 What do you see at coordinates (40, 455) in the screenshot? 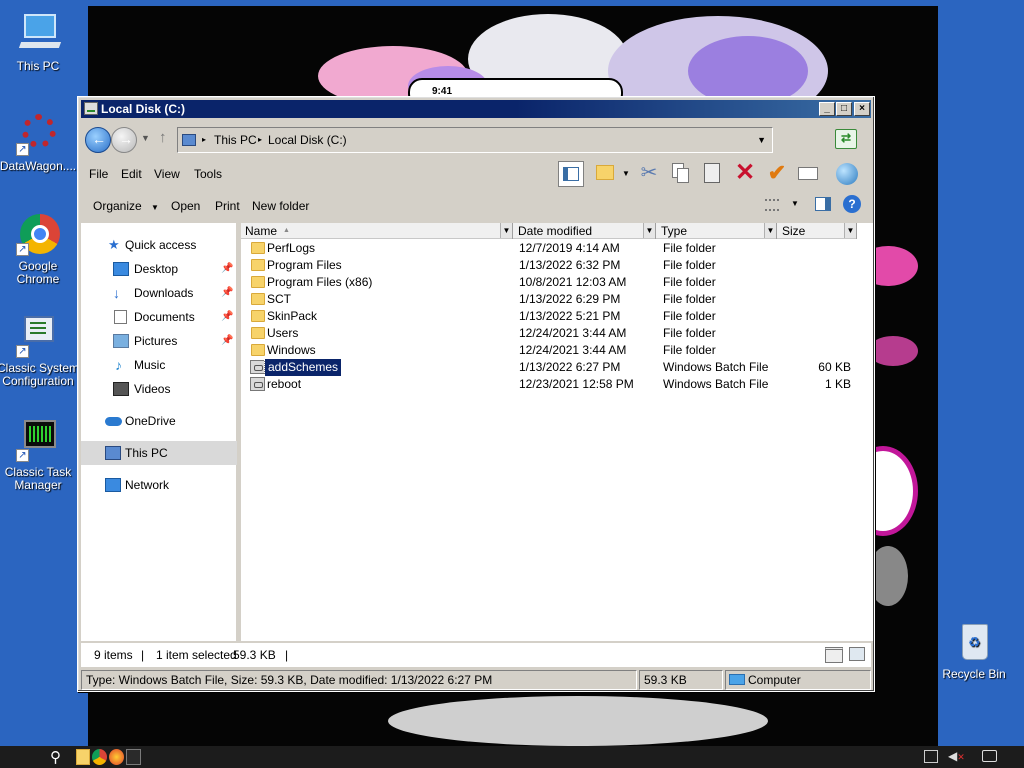
I see `desktop-icon-classic-task-manager: ↗ Classic Task Manager` at bounding box center [40, 455].